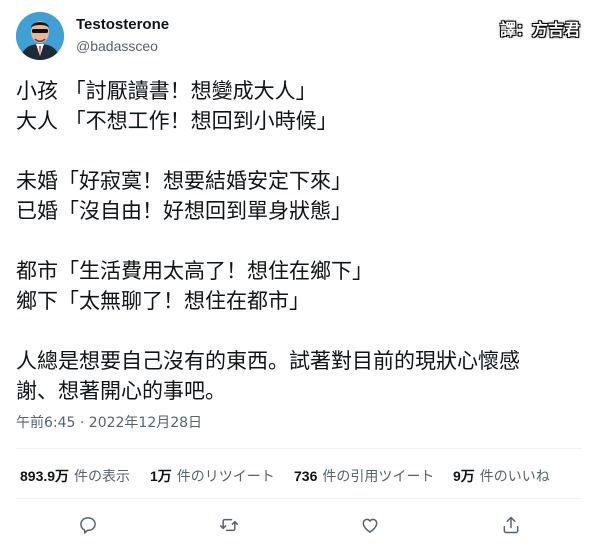  Describe the element at coordinates (121, 391) in the screenshot. I see `tweet-line: 謝、想著開心的事吧。` at that location.